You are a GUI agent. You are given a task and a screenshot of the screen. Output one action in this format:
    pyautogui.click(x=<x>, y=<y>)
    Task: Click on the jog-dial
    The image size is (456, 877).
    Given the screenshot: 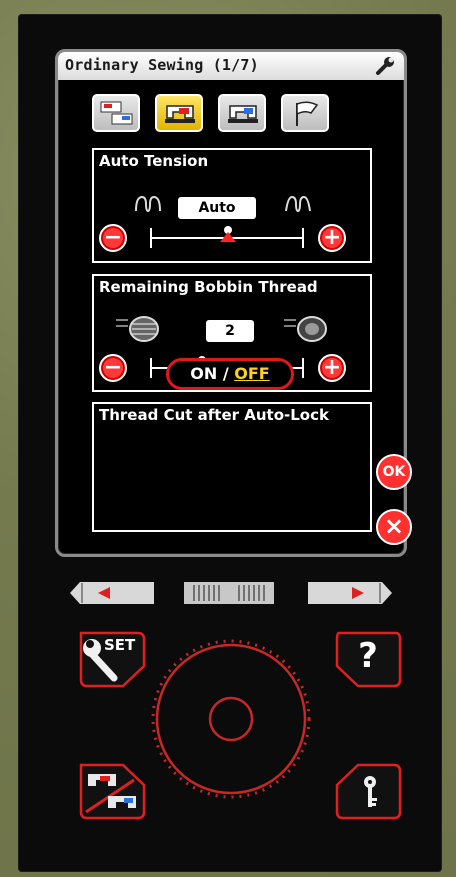 What is the action you would take?
    pyautogui.click(x=231, y=719)
    